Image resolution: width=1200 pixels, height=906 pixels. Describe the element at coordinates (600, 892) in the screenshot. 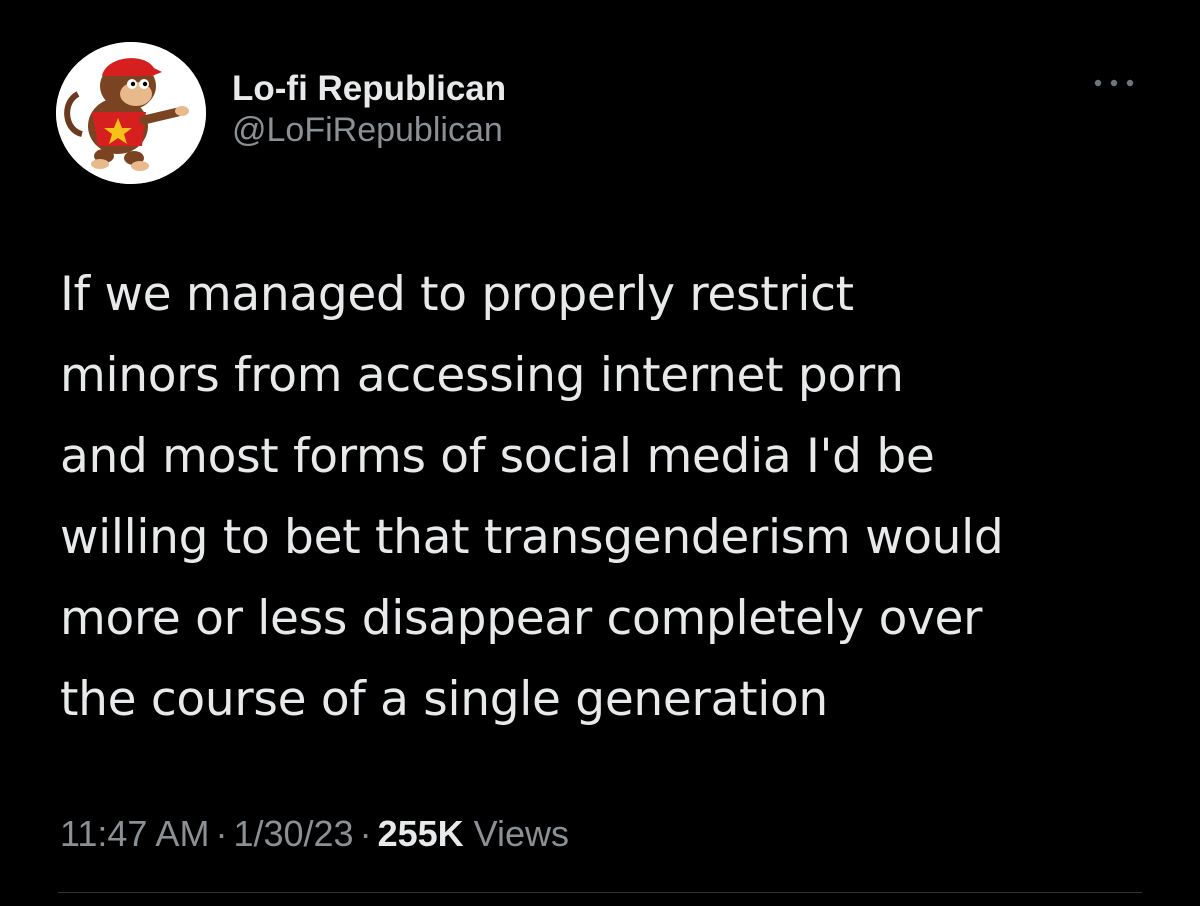

I see `divider` at that location.